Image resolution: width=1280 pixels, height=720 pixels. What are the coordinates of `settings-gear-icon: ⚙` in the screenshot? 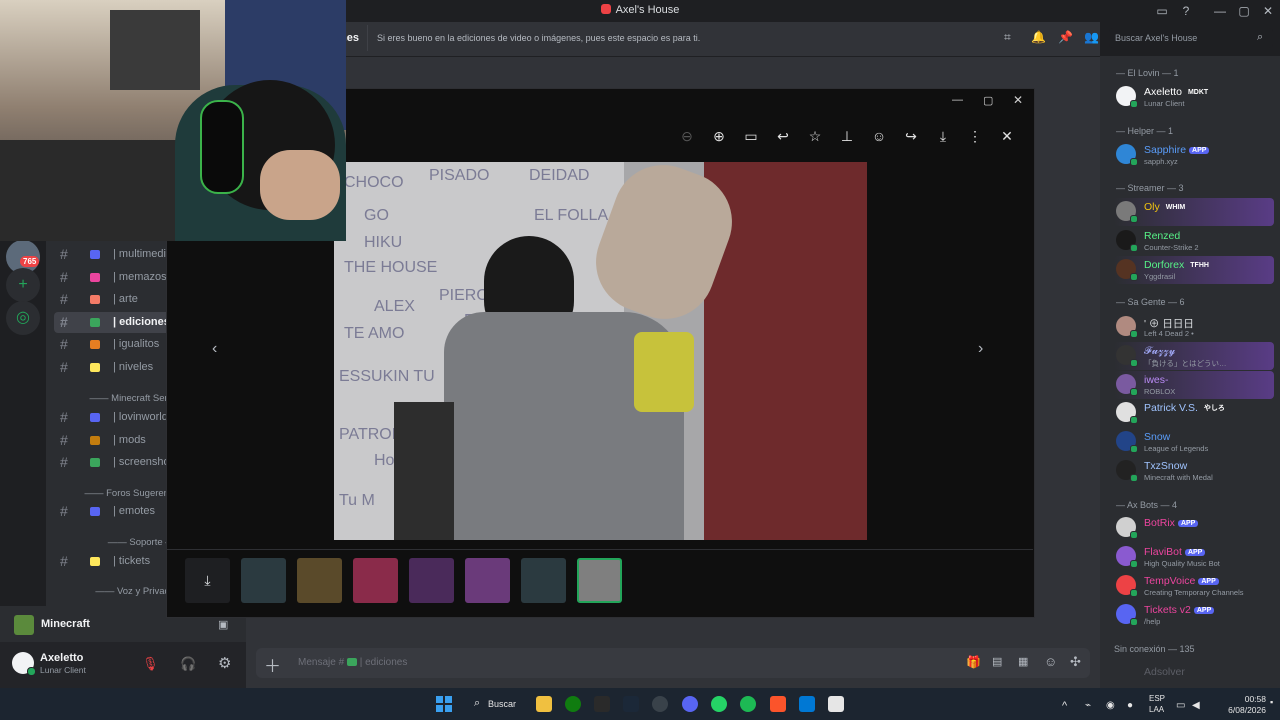 It's located at (224, 663).